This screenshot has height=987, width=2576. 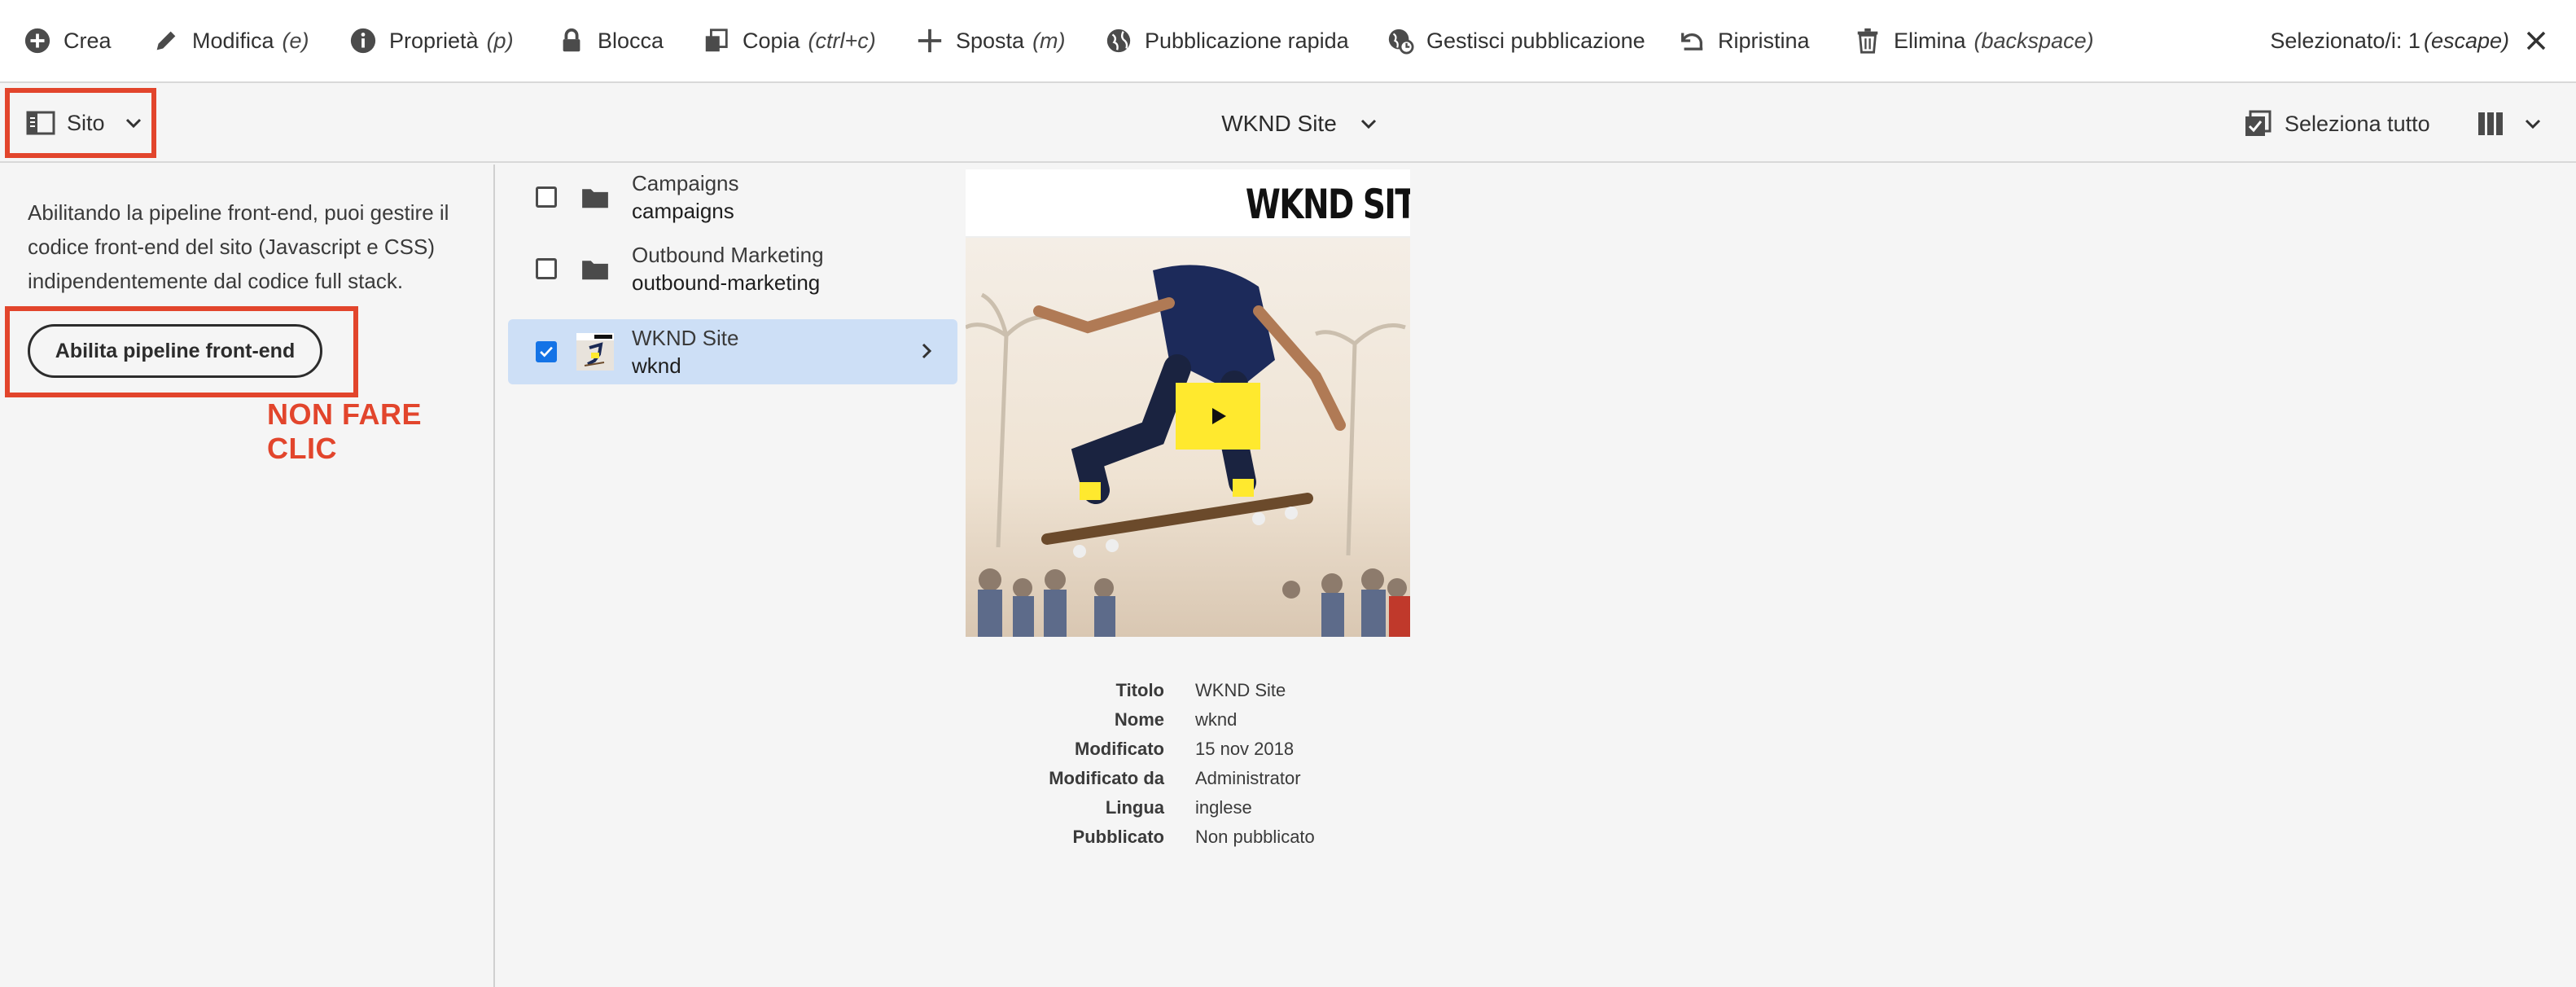 What do you see at coordinates (1188, 720) in the screenshot?
I see `meta-row-name: Nome wknd` at bounding box center [1188, 720].